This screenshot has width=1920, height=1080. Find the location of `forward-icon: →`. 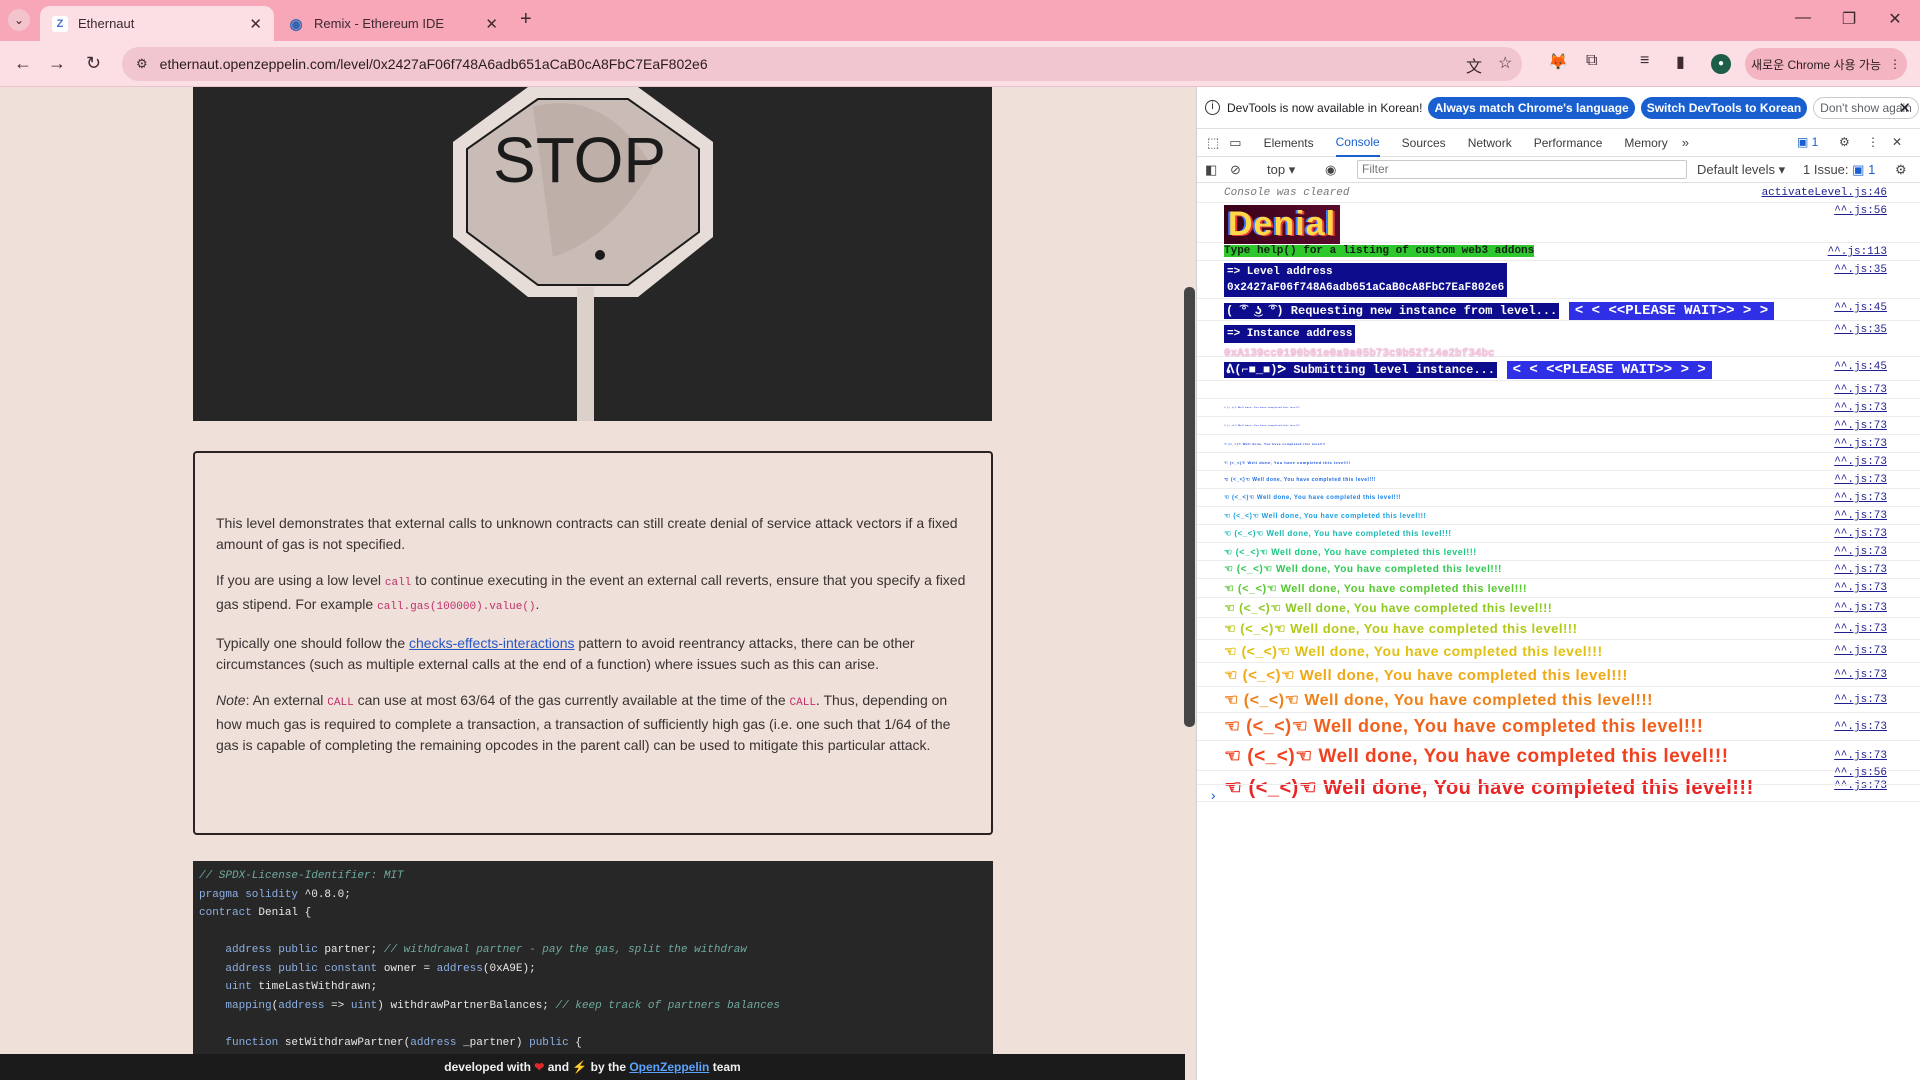

forward-icon: → is located at coordinates (57, 63).